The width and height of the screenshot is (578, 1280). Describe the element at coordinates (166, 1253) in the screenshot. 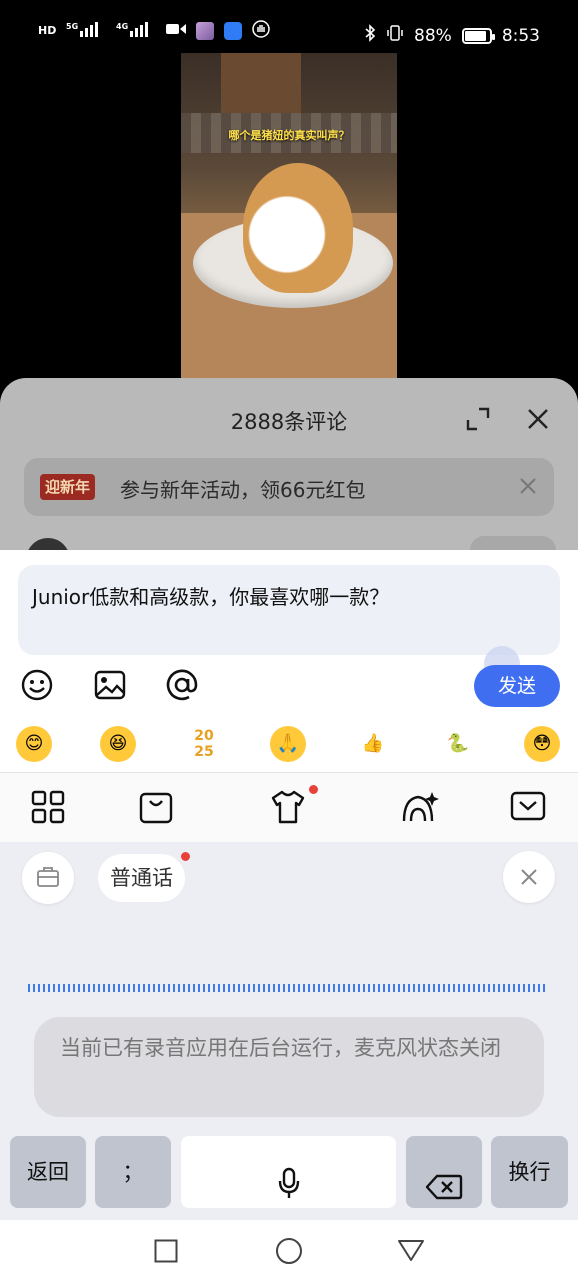

I see `recent-apps-icon` at that location.